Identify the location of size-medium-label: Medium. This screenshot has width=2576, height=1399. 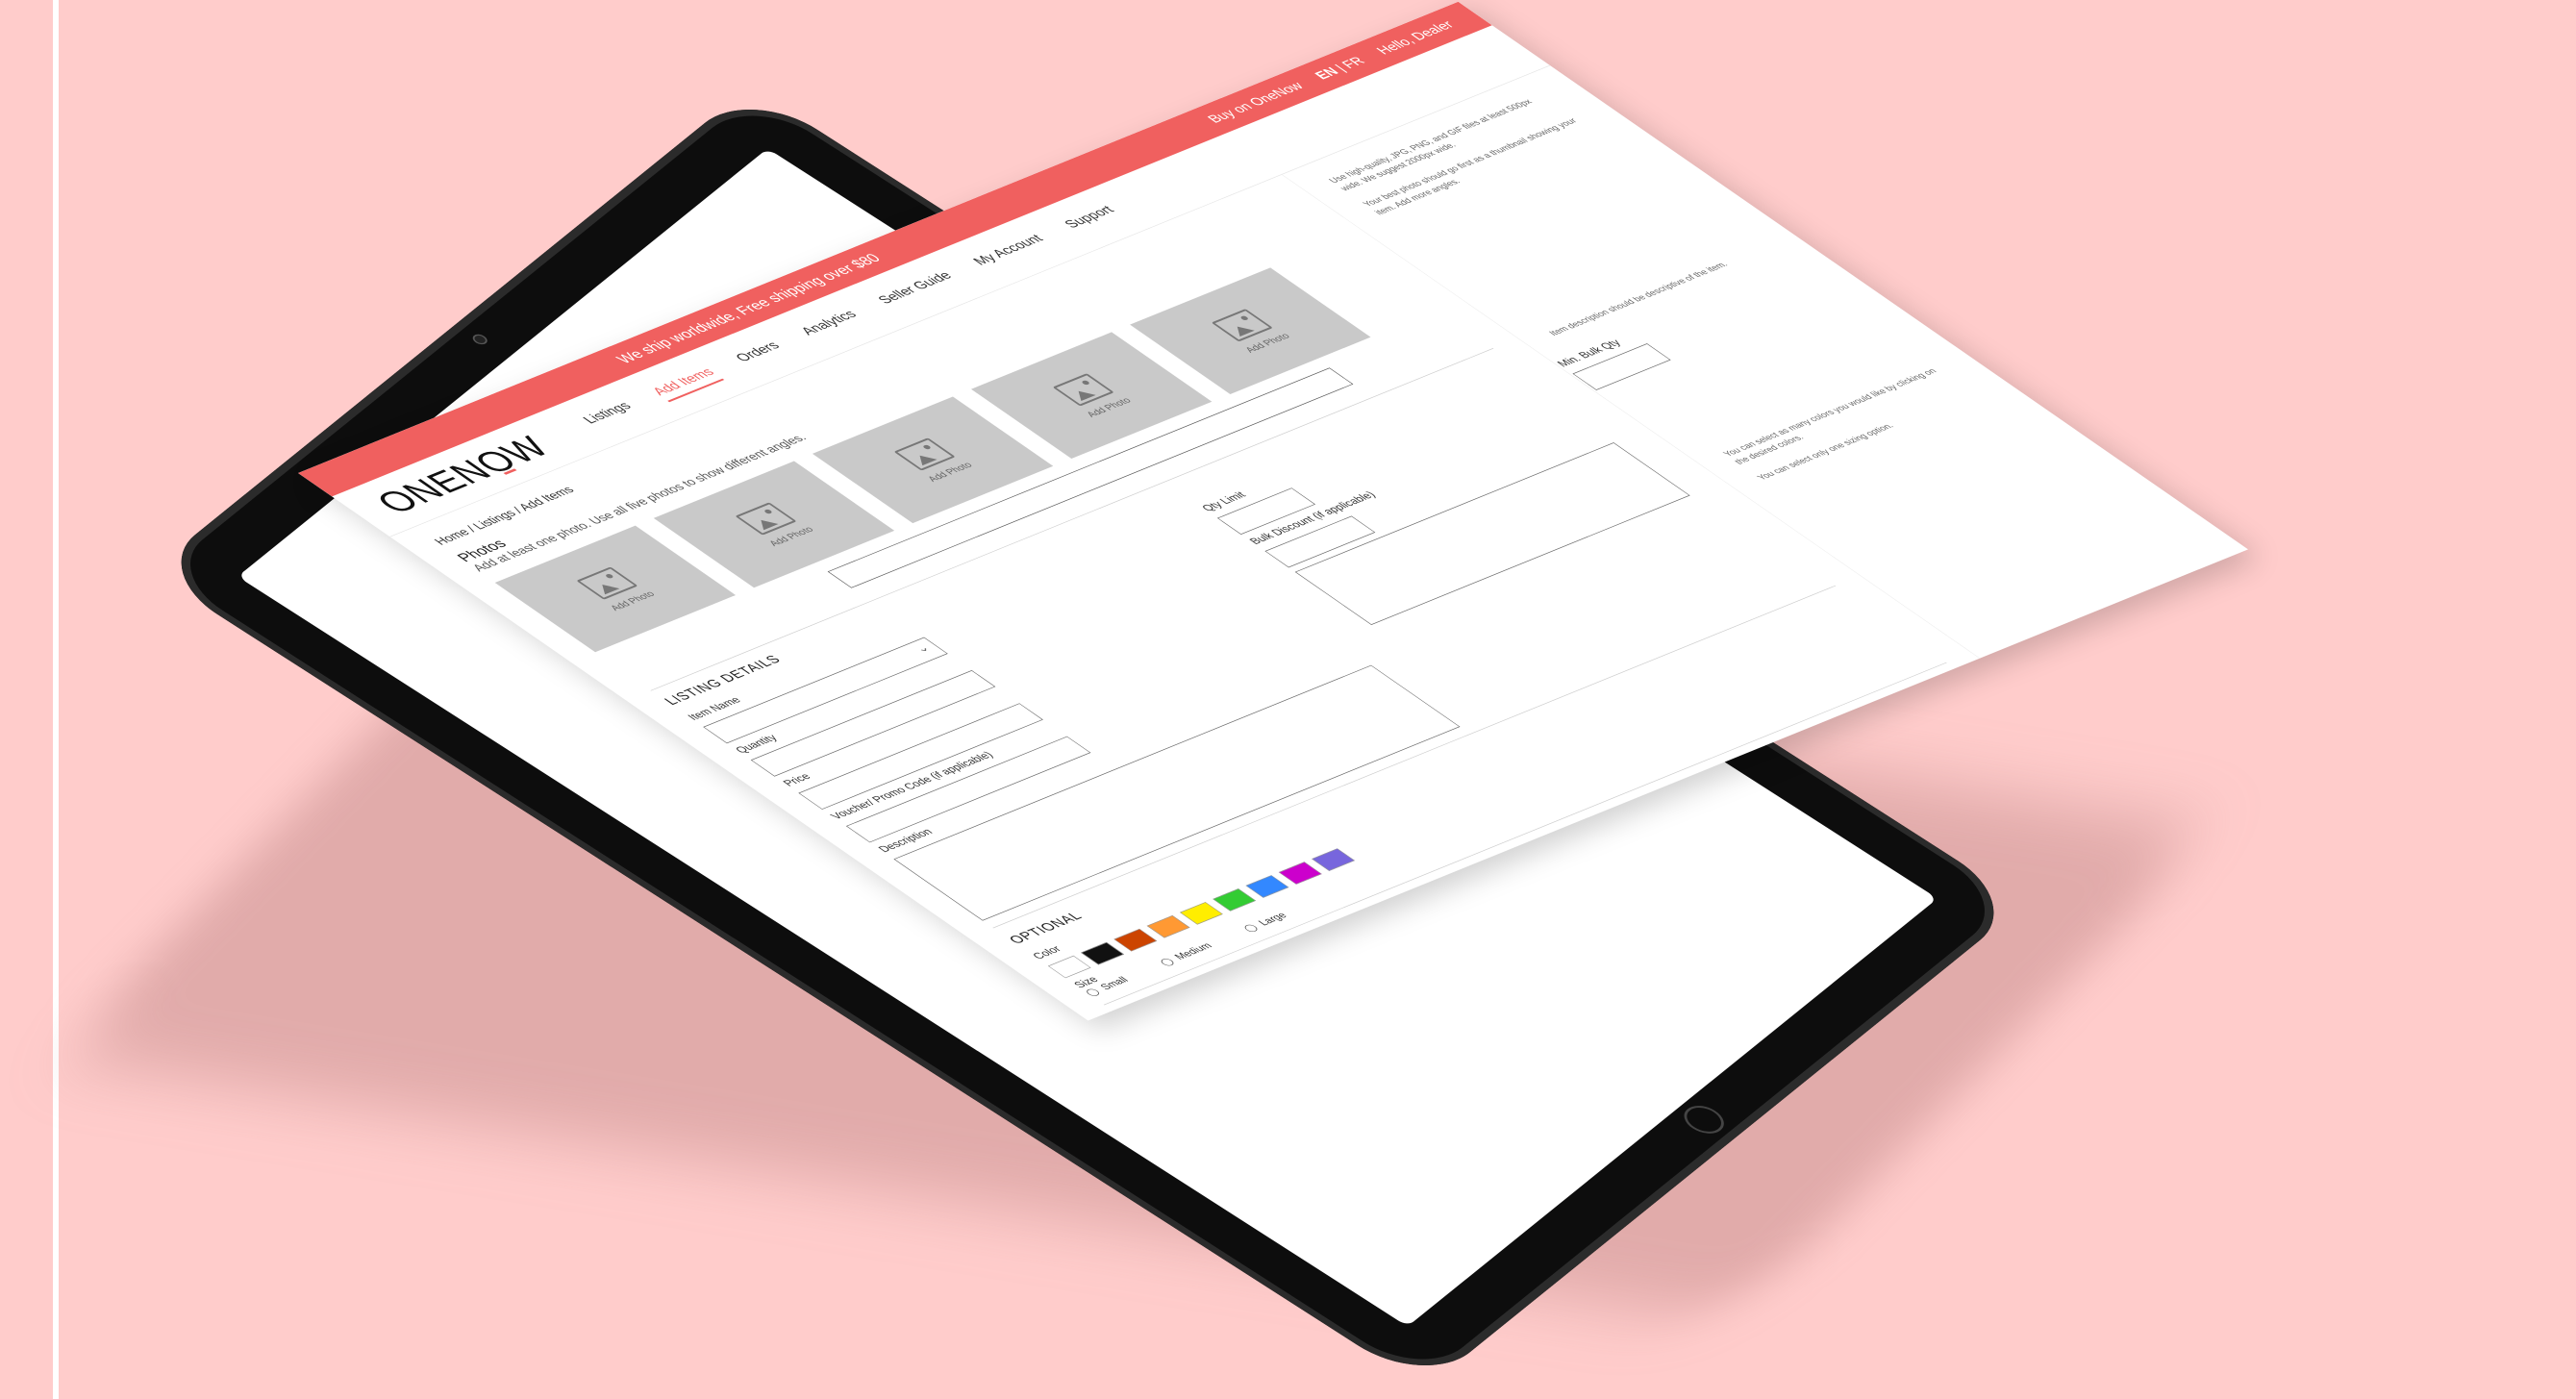
(1193, 951).